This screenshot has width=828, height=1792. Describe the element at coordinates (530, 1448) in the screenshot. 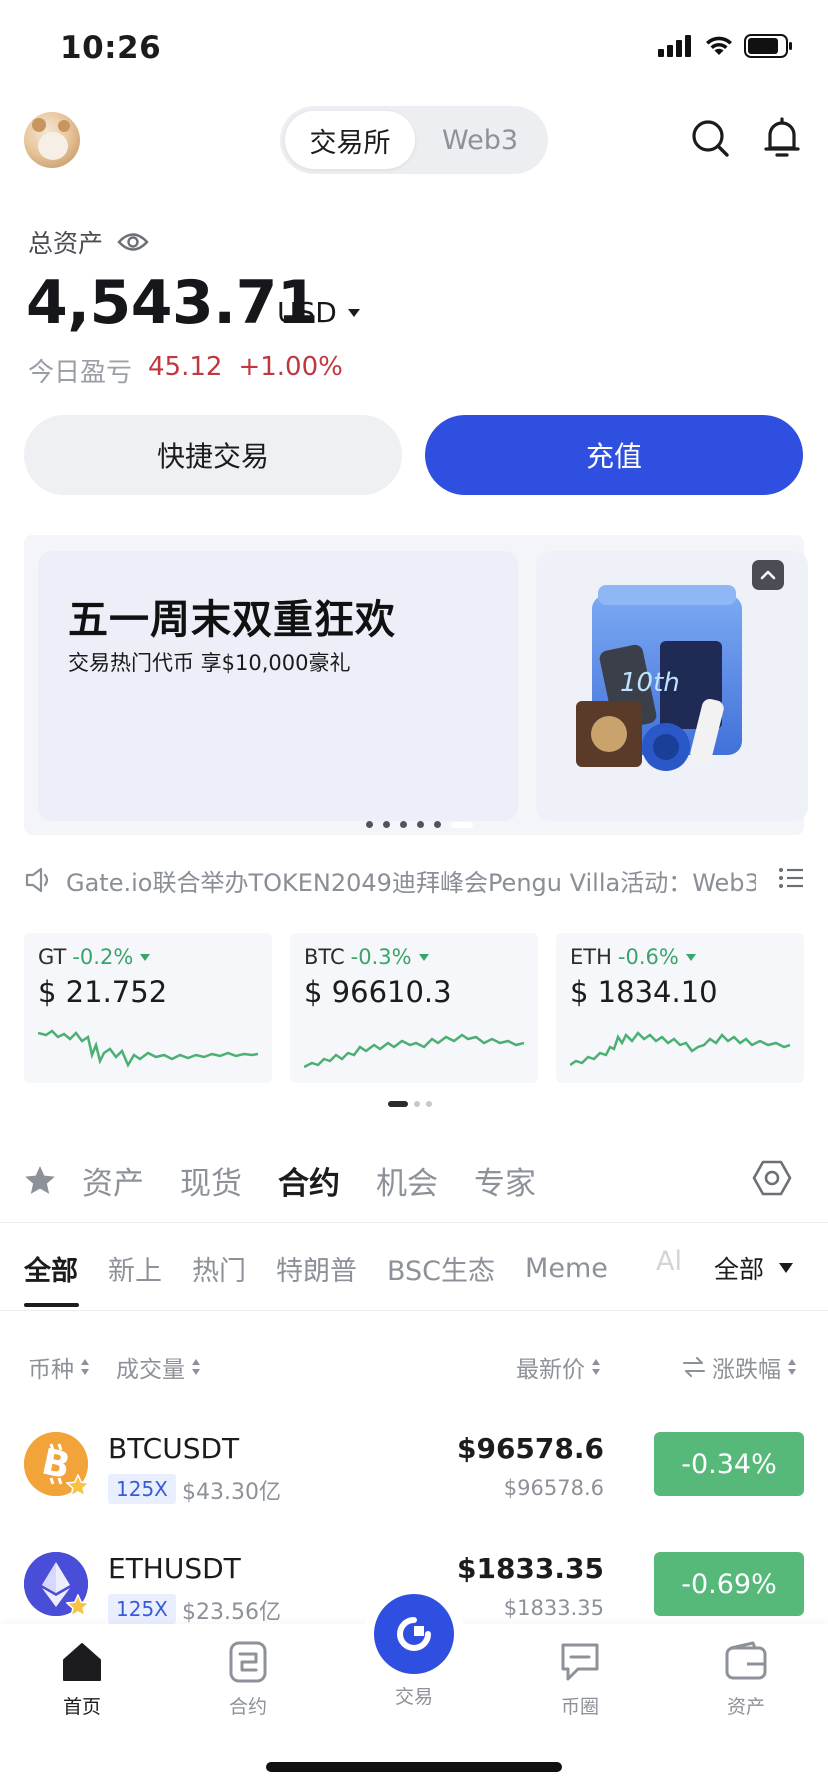

I see `last-price: $96578.6` at that location.